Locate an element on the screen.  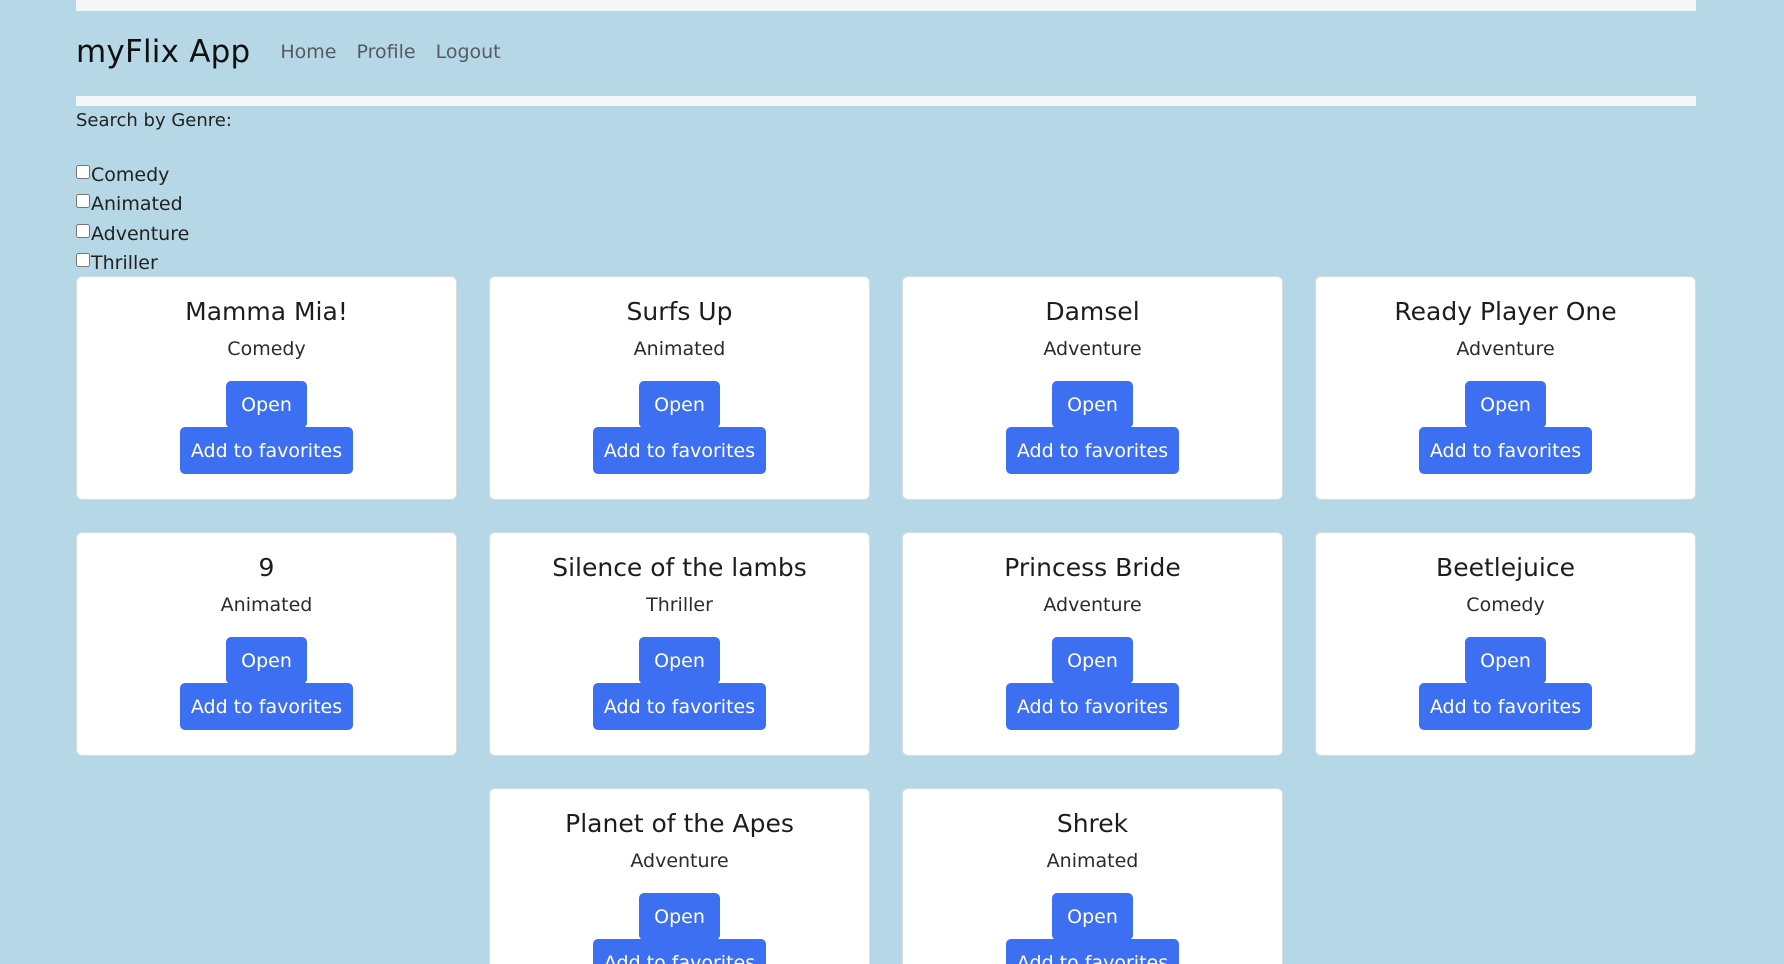
nav-link-profile: Profile is located at coordinates (385, 52).